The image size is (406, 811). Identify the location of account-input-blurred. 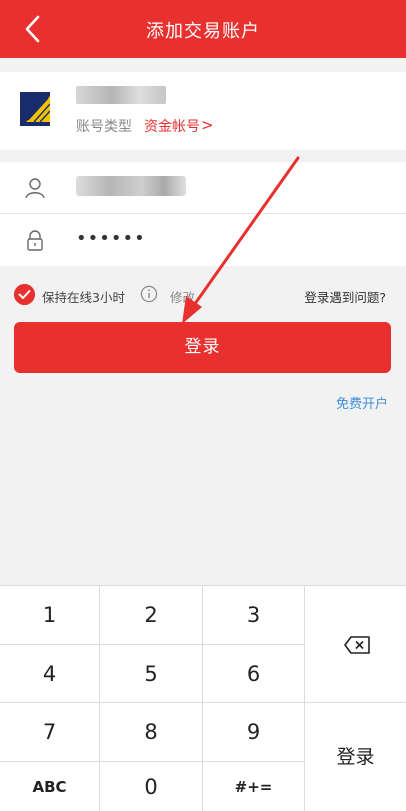
(131, 186).